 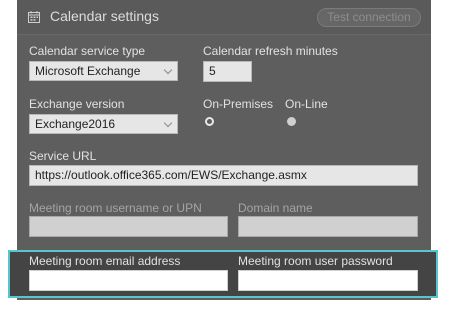 I want to click on online-label: On-Line, so click(x=306, y=104).